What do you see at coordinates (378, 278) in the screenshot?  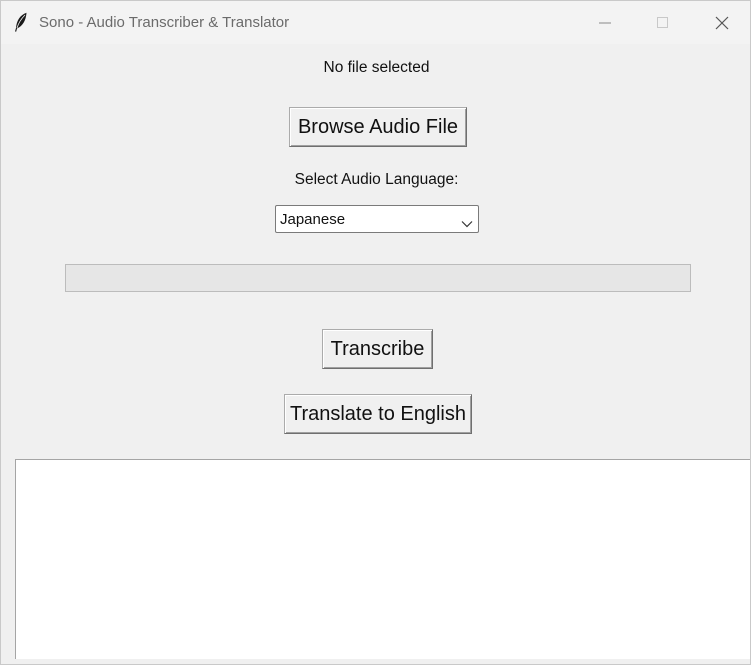 I see `progress-bar` at bounding box center [378, 278].